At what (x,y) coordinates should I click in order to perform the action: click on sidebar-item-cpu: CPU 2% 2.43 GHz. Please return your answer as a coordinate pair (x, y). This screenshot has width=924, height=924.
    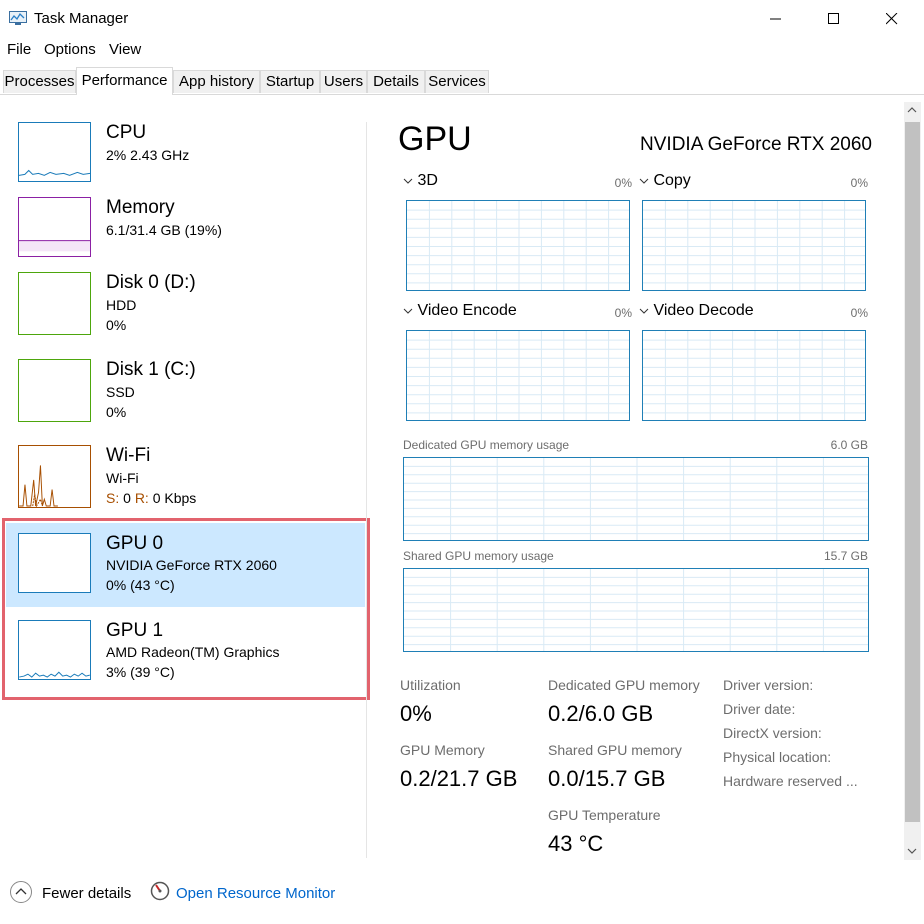
    Looking at the image, I should click on (185, 150).